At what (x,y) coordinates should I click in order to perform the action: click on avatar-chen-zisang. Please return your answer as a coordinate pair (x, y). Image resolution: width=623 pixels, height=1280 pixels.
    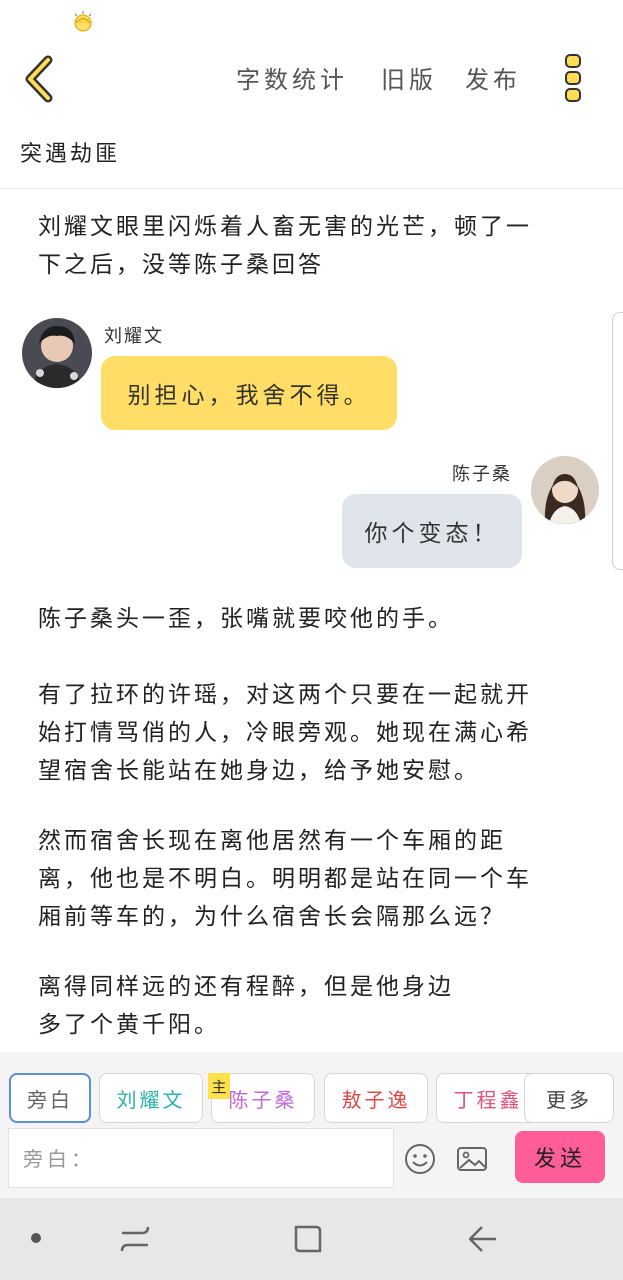
    Looking at the image, I should click on (565, 490).